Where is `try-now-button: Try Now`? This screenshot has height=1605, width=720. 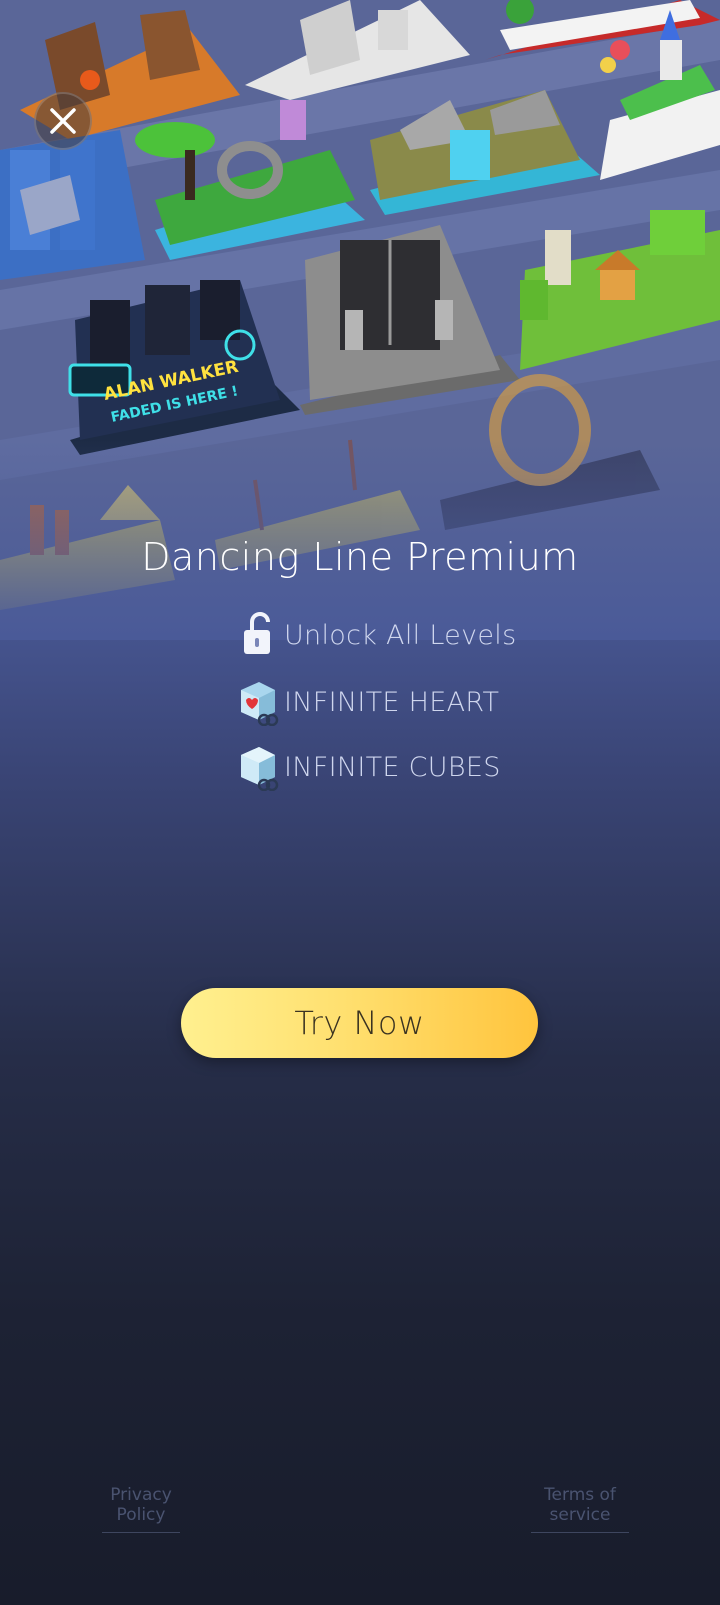
try-now-button: Try Now is located at coordinates (359, 1023).